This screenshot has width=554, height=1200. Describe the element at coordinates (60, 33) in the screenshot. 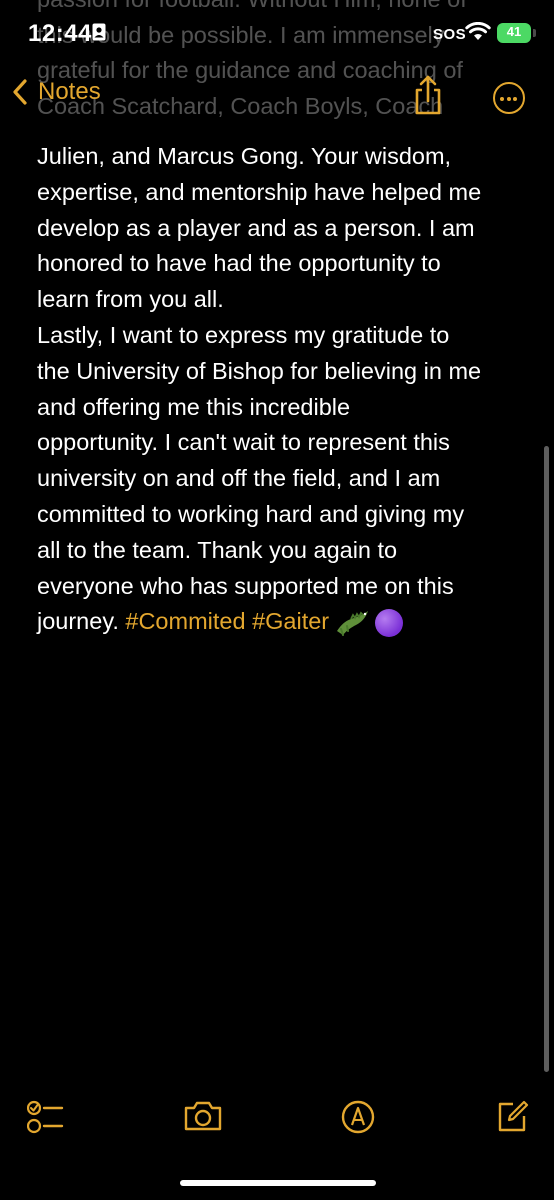

I see `status-time: 12:44` at that location.